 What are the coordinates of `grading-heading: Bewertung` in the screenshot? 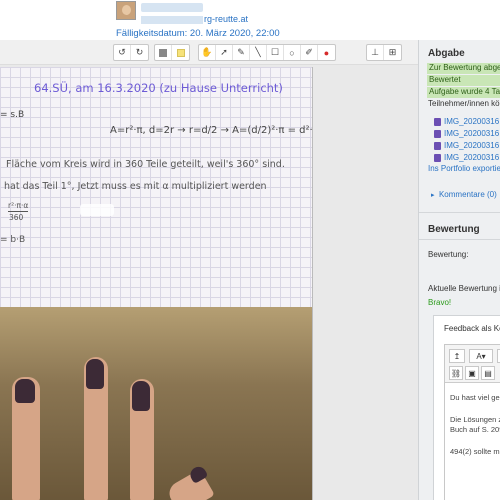 It's located at (454, 229).